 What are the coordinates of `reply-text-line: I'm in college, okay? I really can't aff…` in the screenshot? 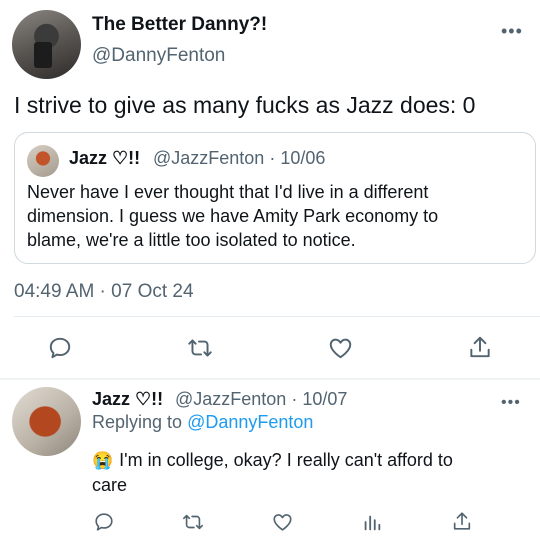 It's located at (286, 460).